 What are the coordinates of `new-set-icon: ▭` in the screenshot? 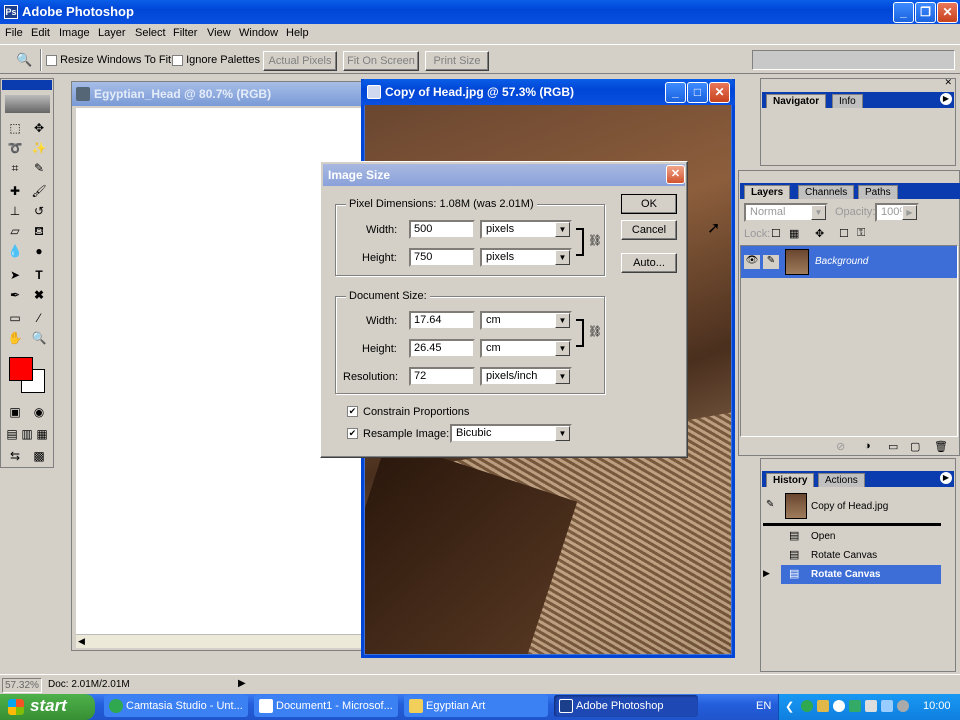 It's located at (893, 446).